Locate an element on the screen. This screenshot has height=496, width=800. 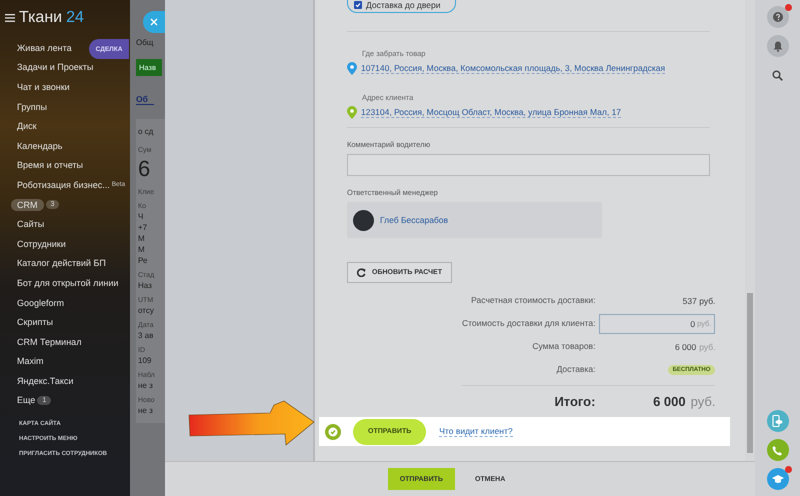
summary-label: Стоимость доставки для клиента: is located at coordinates (529, 323).